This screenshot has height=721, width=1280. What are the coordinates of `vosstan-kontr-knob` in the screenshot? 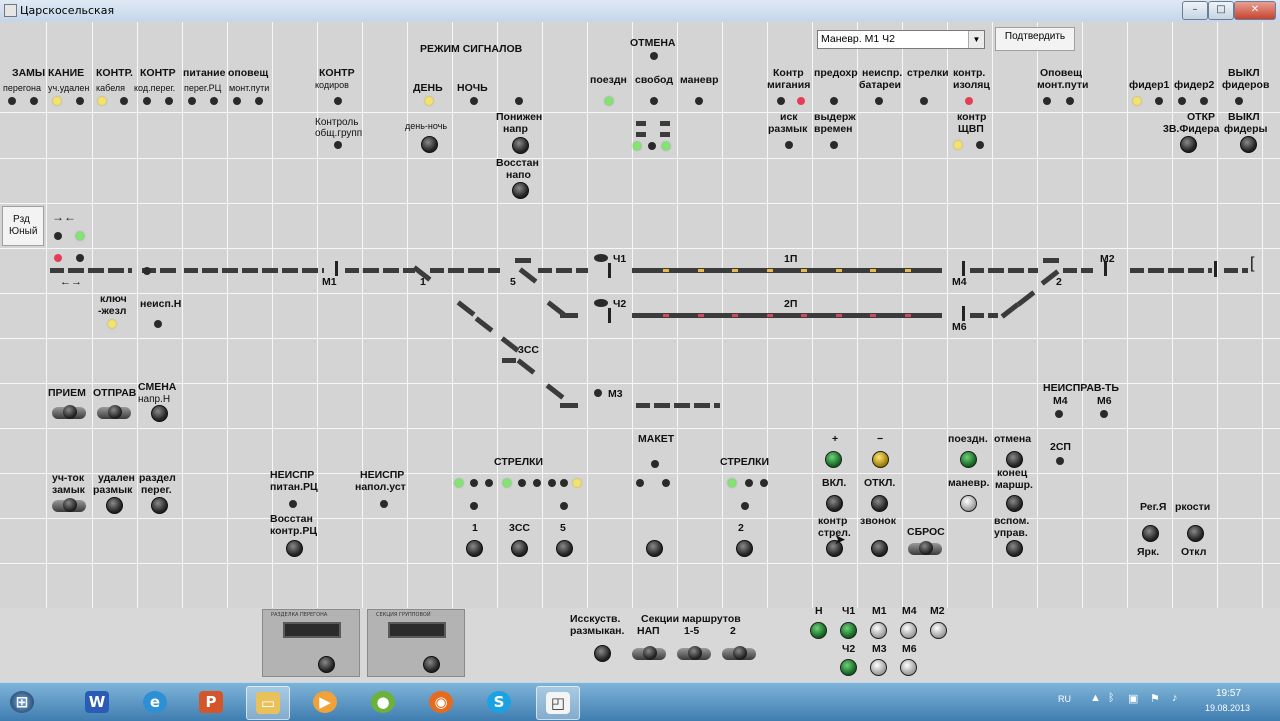 It's located at (294, 548).